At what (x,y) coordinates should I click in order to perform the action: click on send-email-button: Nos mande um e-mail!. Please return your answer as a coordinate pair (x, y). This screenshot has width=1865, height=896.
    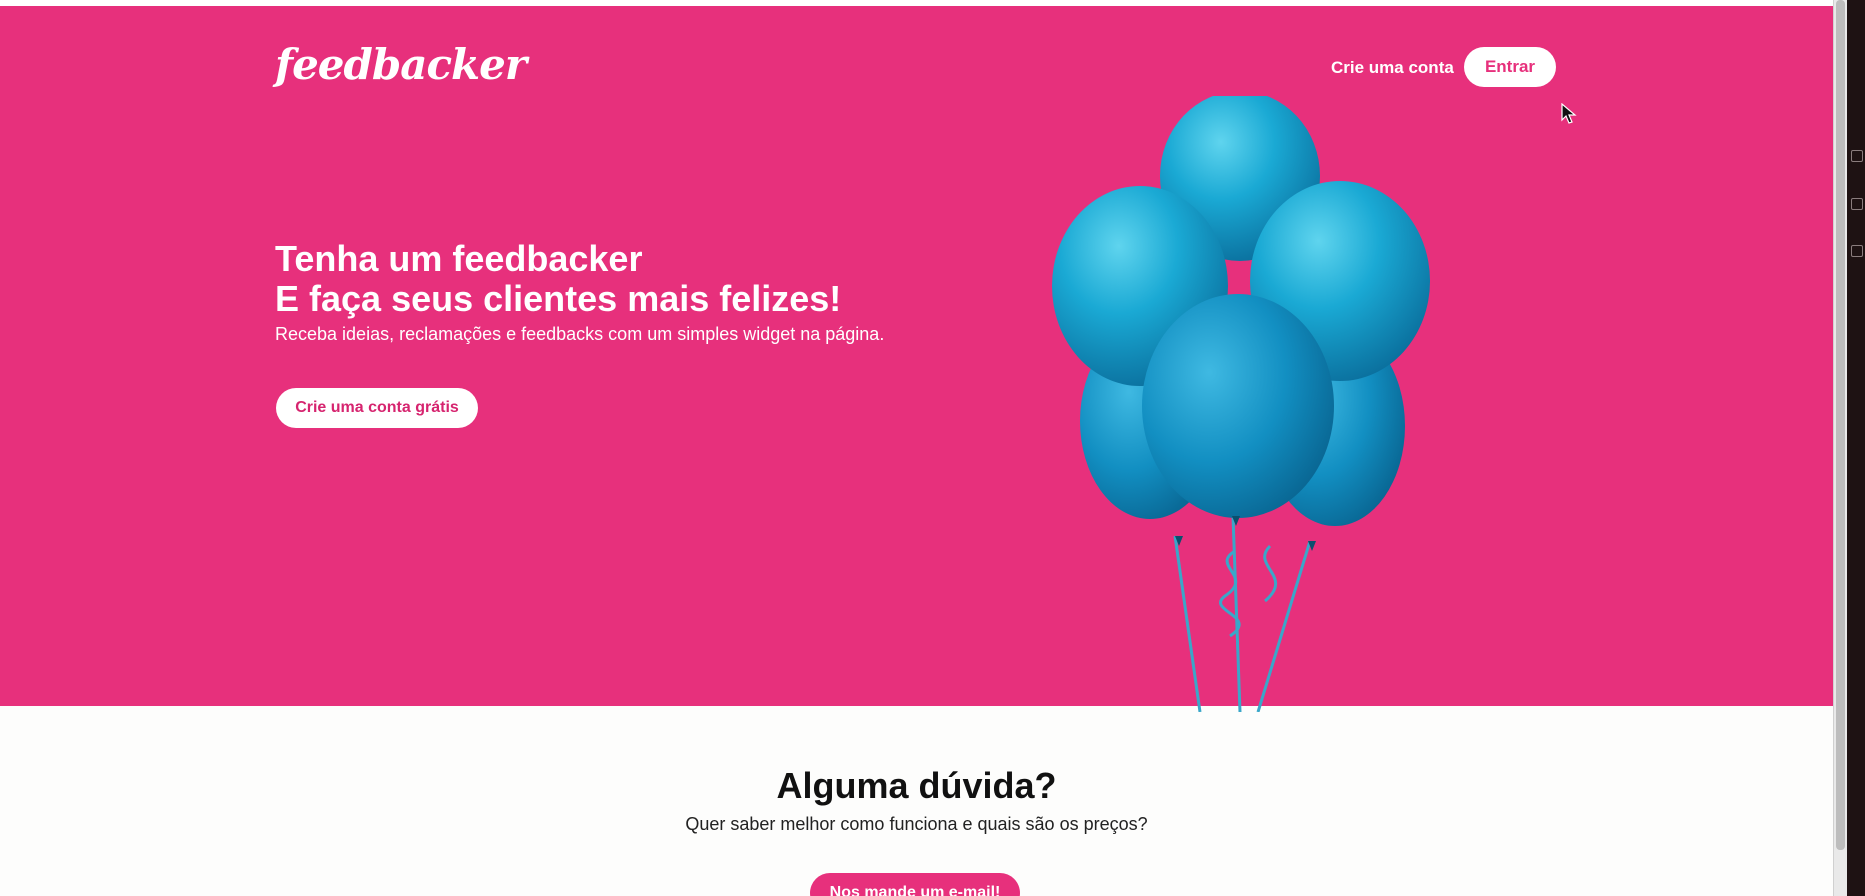
    Looking at the image, I should click on (915, 884).